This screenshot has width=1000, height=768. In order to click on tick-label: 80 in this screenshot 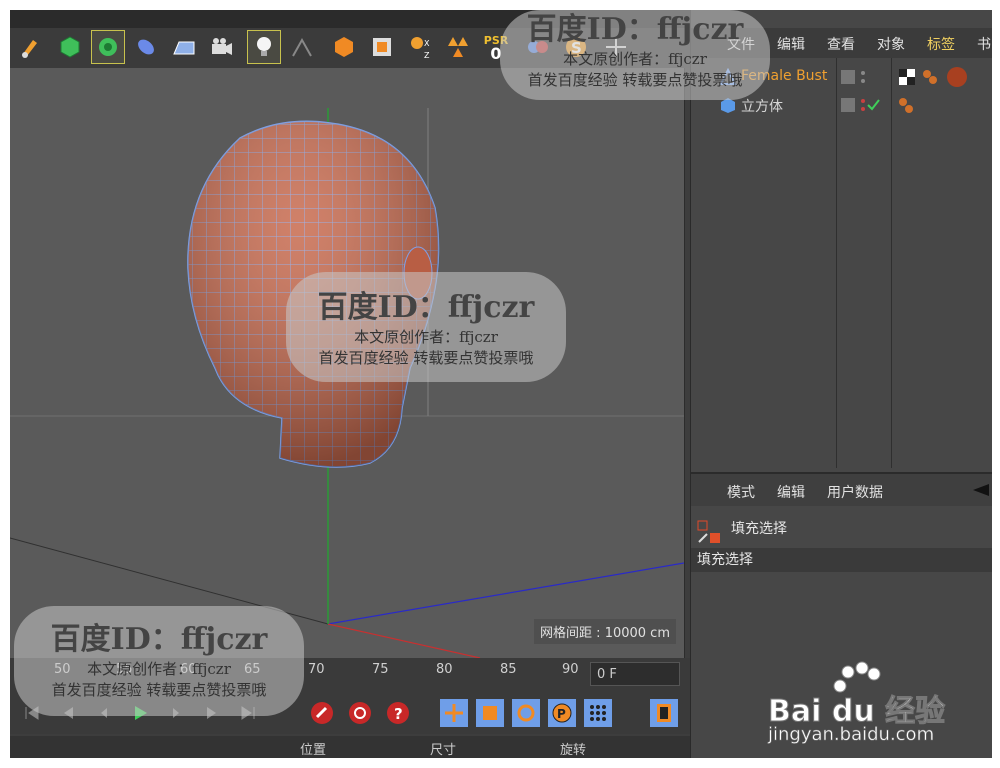, I will do `click(444, 669)`.